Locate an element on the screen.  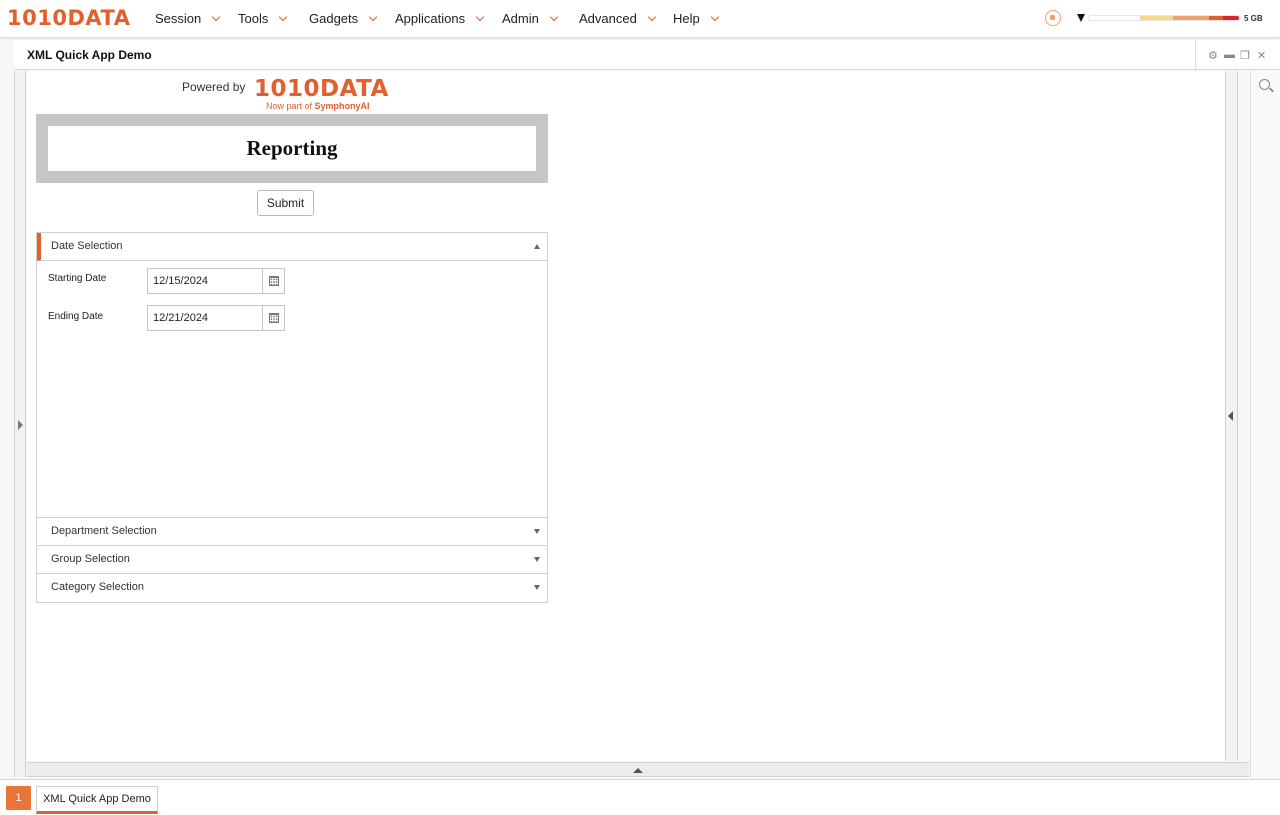
accordion-department-selection: Department Selection is located at coordinates (292, 531).